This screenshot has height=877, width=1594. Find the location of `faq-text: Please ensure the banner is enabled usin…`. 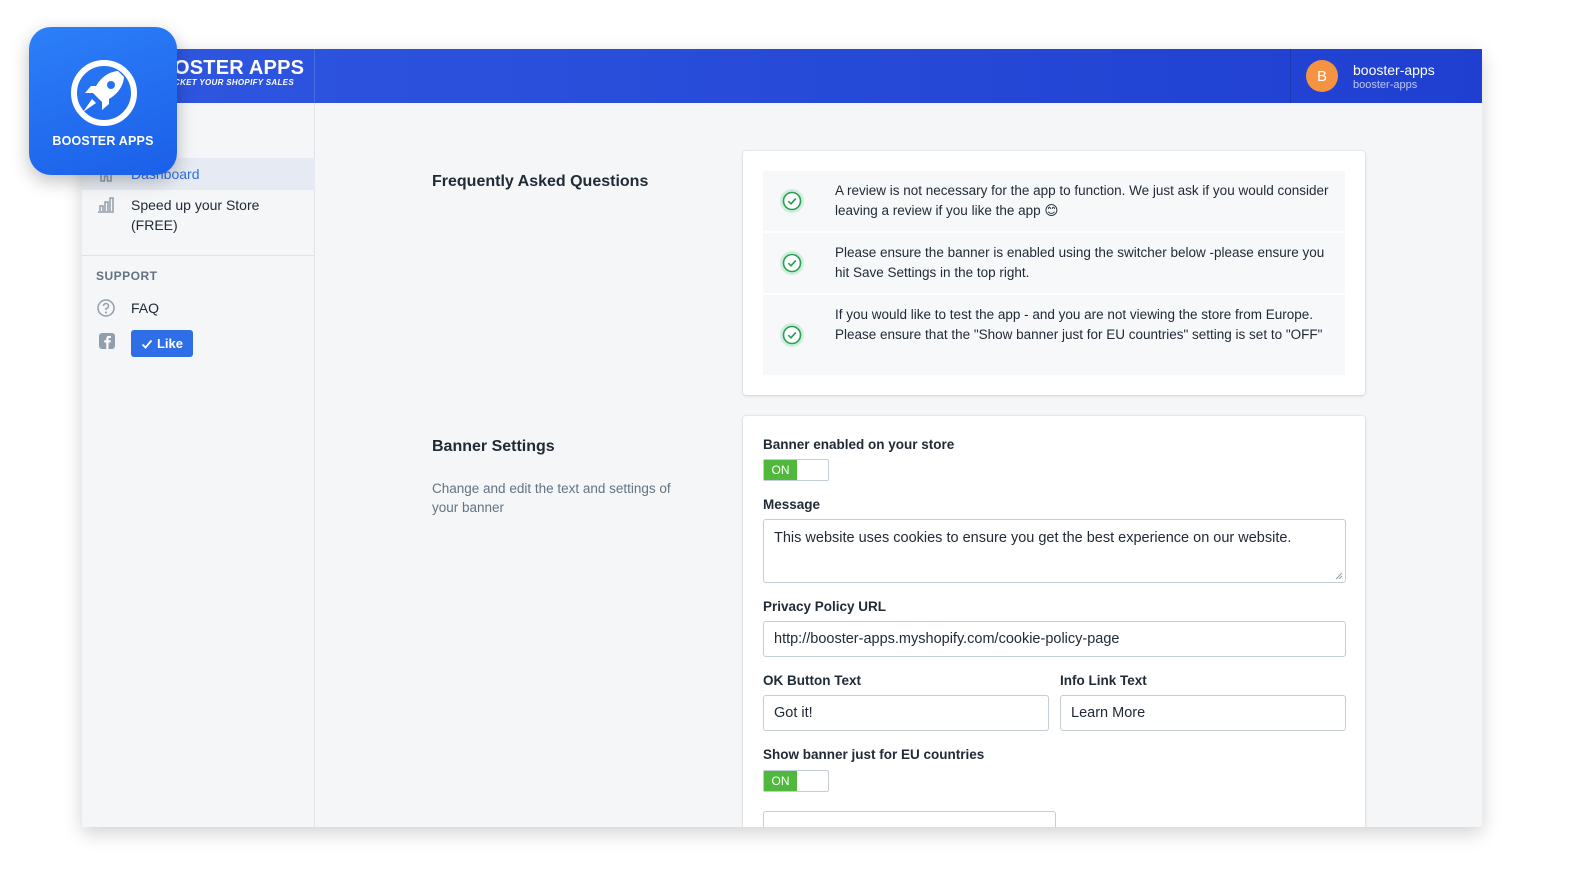

faq-text: Please ensure the banner is enabled usin… is located at coordinates (1080, 262).